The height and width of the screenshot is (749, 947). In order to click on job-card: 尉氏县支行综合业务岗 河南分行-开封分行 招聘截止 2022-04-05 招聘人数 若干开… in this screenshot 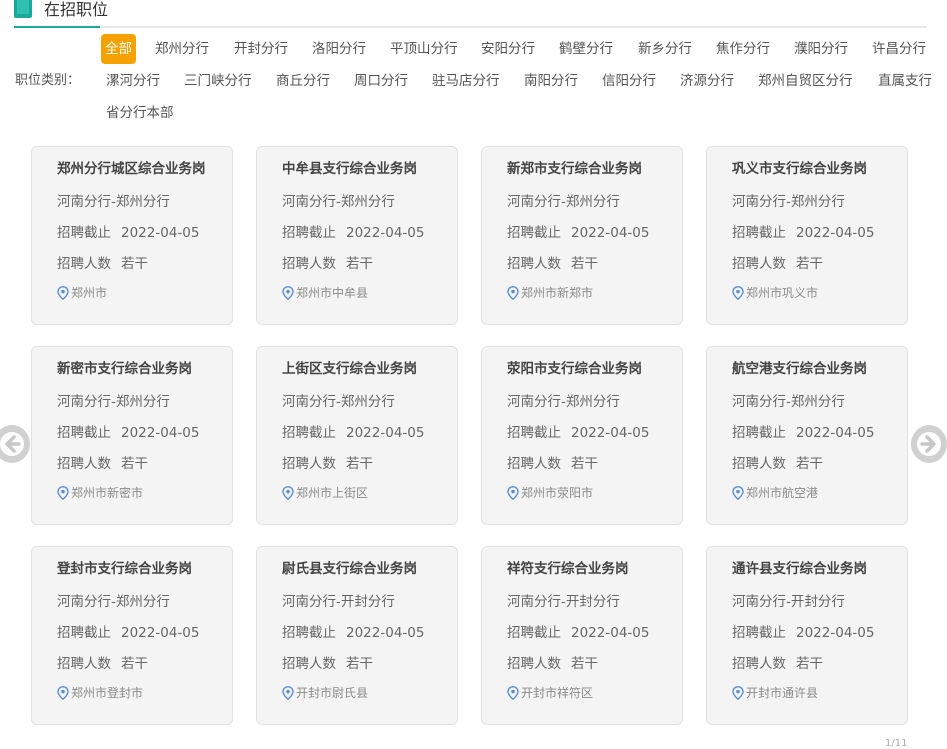, I will do `click(357, 635)`.